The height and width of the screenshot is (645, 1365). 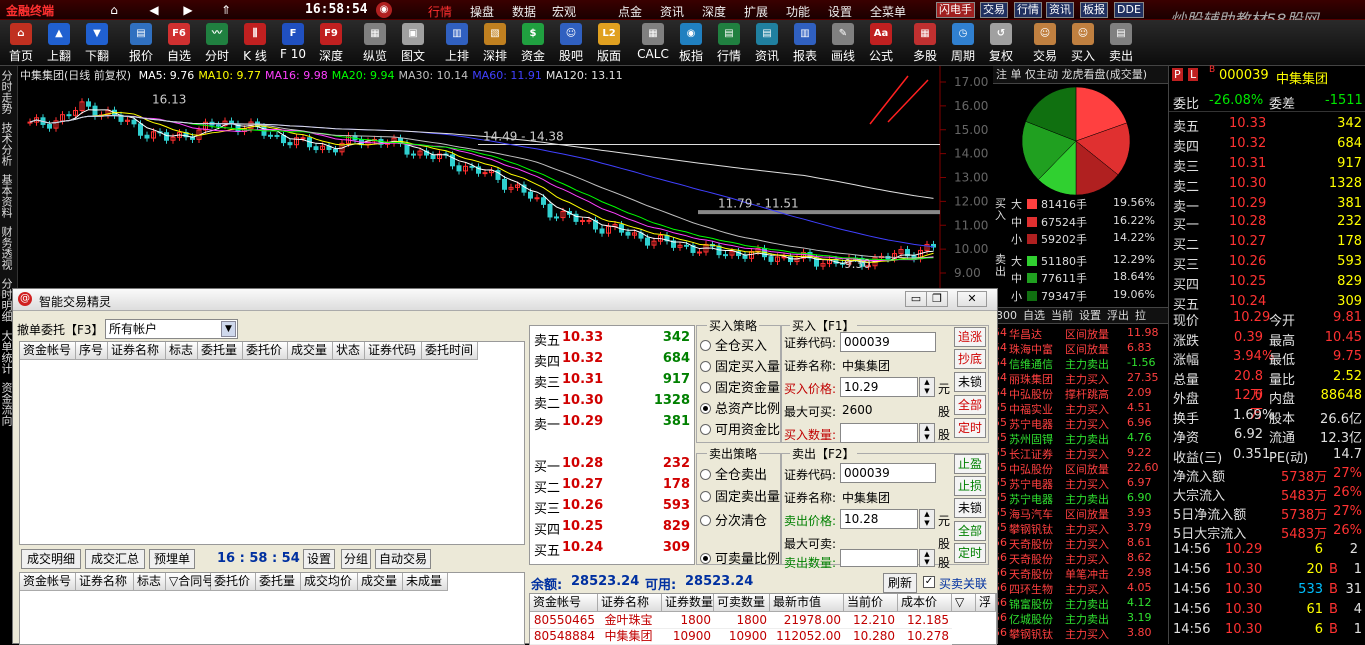 What do you see at coordinates (881, 43) in the screenshot?
I see `toolbar-formula-button: Aa 公式` at bounding box center [881, 43].